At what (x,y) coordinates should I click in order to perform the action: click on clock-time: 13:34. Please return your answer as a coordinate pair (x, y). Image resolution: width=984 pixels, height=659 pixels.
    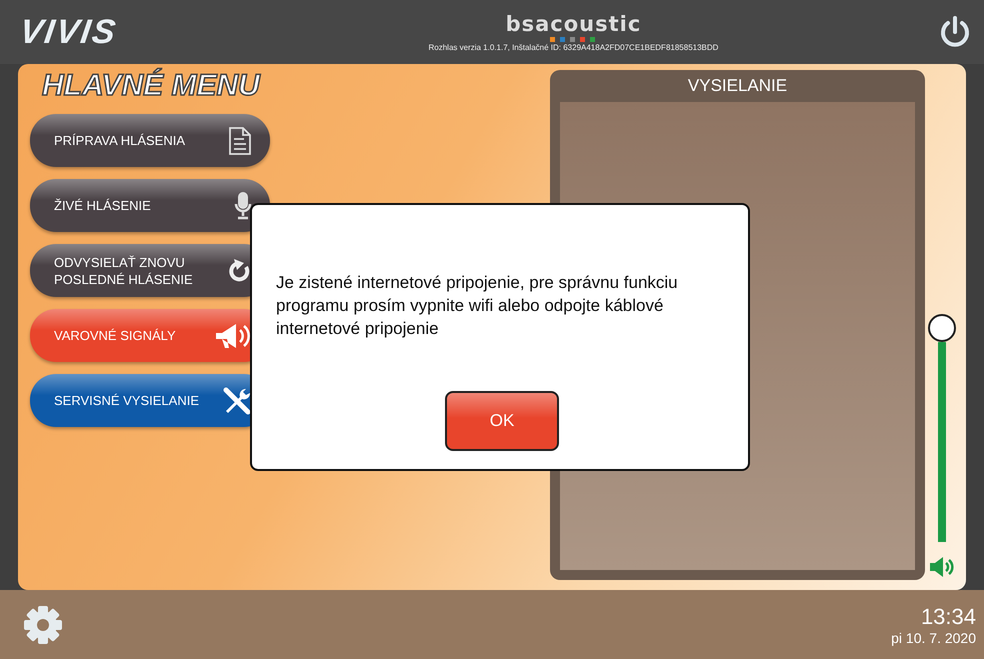
    Looking at the image, I should click on (948, 617).